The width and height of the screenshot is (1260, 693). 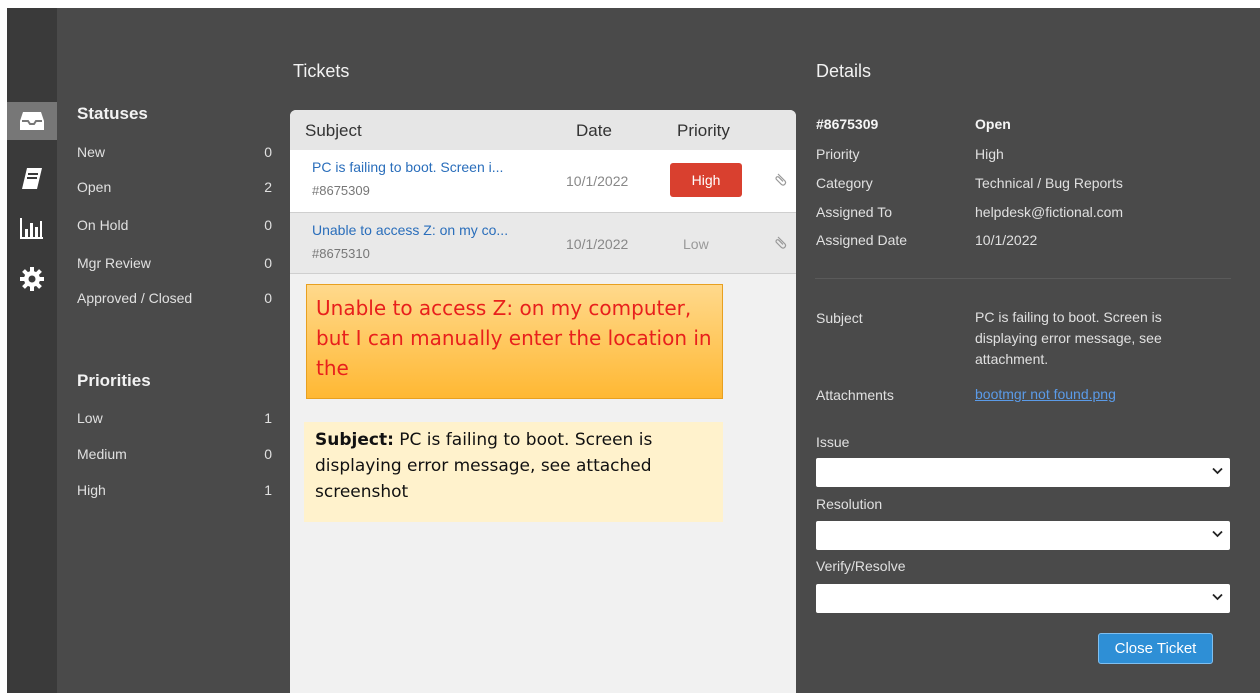 I want to click on subject-column-header: Subject, so click(x=333, y=131).